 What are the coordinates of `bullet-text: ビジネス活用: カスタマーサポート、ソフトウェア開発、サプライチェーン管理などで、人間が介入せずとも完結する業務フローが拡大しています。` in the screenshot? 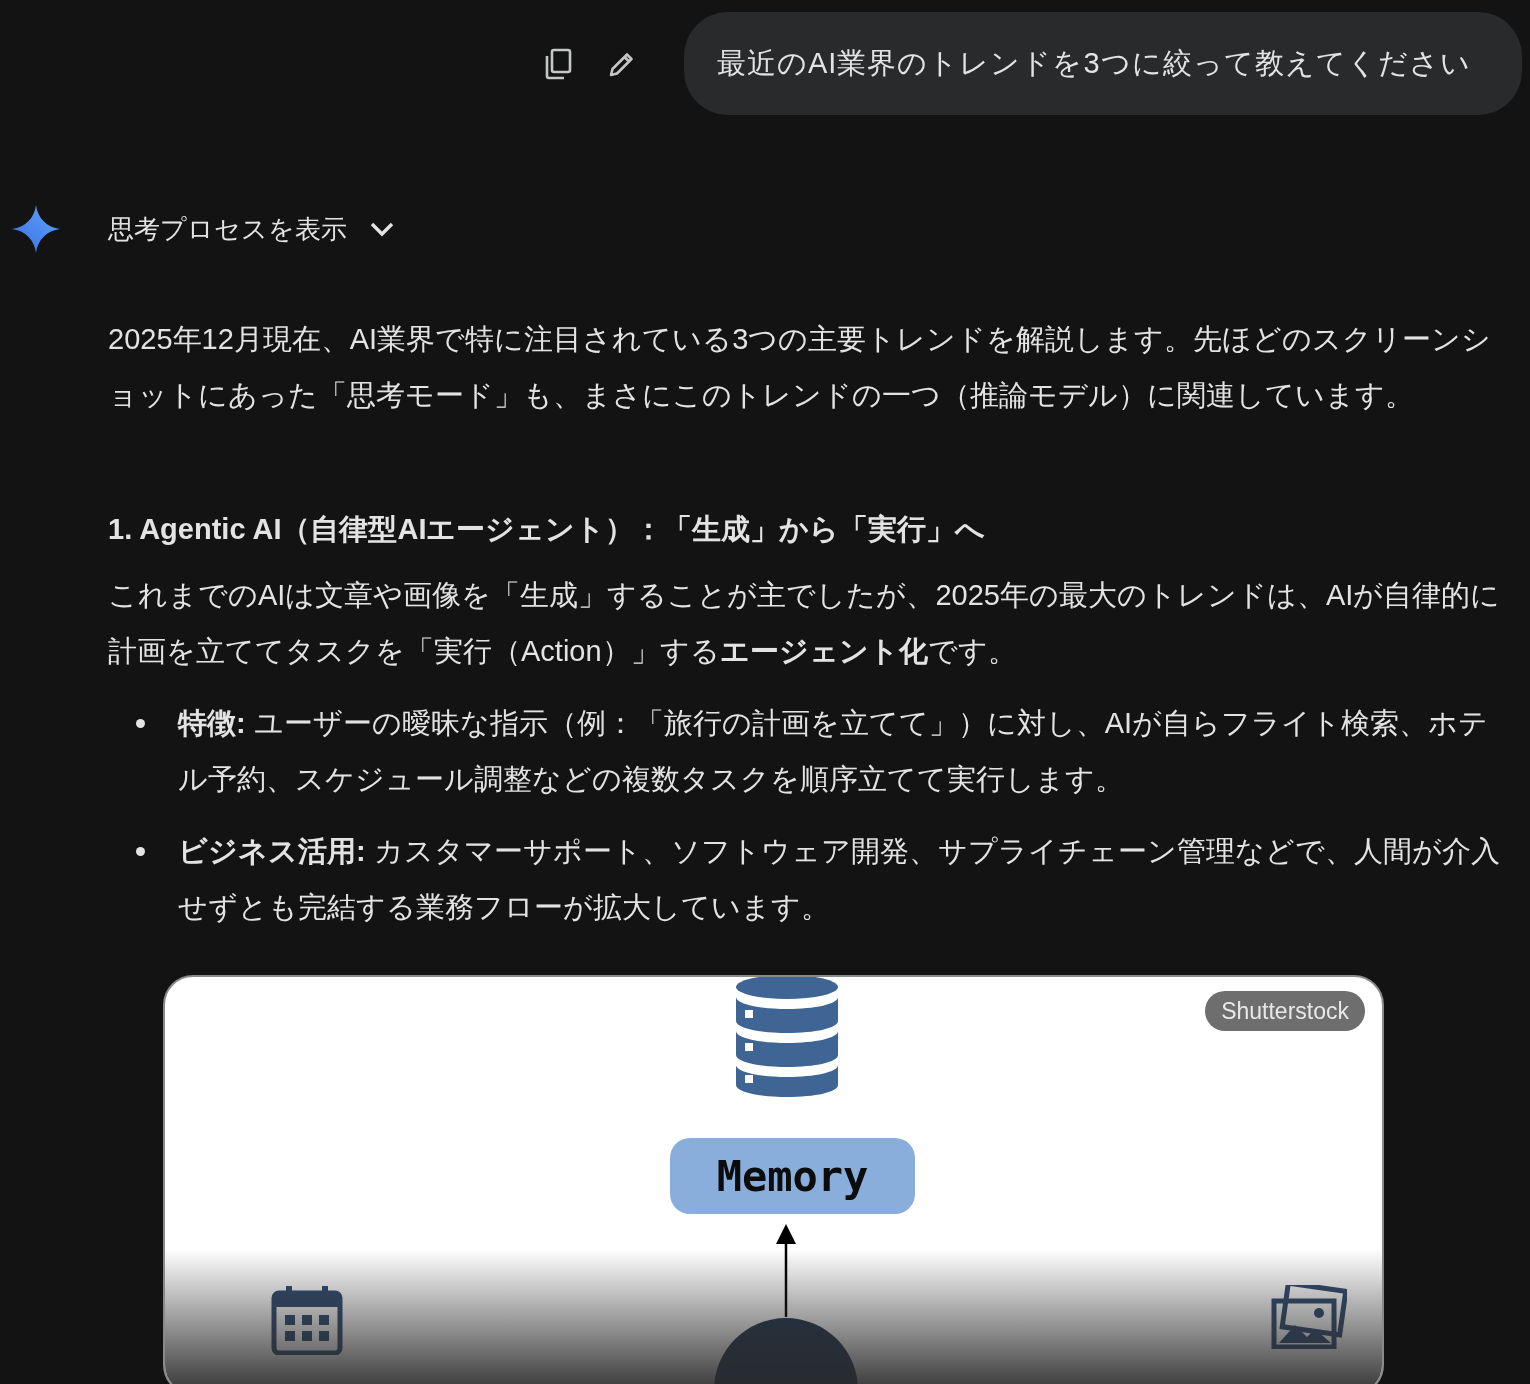 It's located at (839, 879).